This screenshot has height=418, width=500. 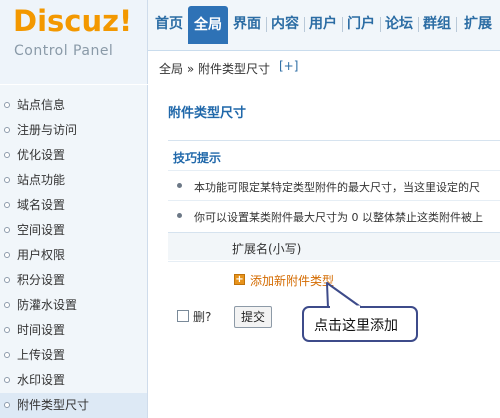 What do you see at coordinates (41, 205) in the screenshot?
I see `sidebar-item-label: 域名设置` at bounding box center [41, 205].